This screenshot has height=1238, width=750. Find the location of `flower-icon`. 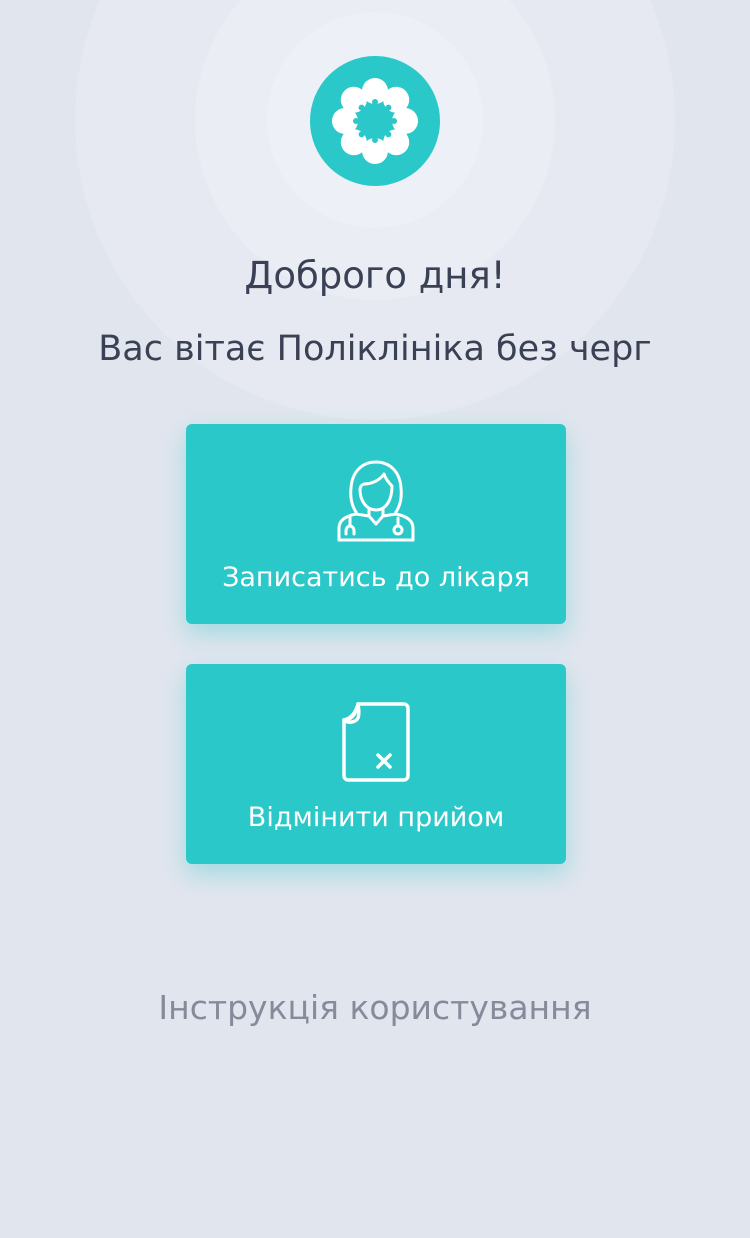

flower-icon is located at coordinates (375, 121).